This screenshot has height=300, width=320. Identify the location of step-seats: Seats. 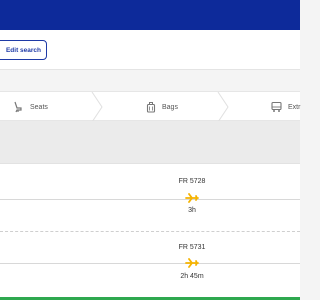
(30, 107).